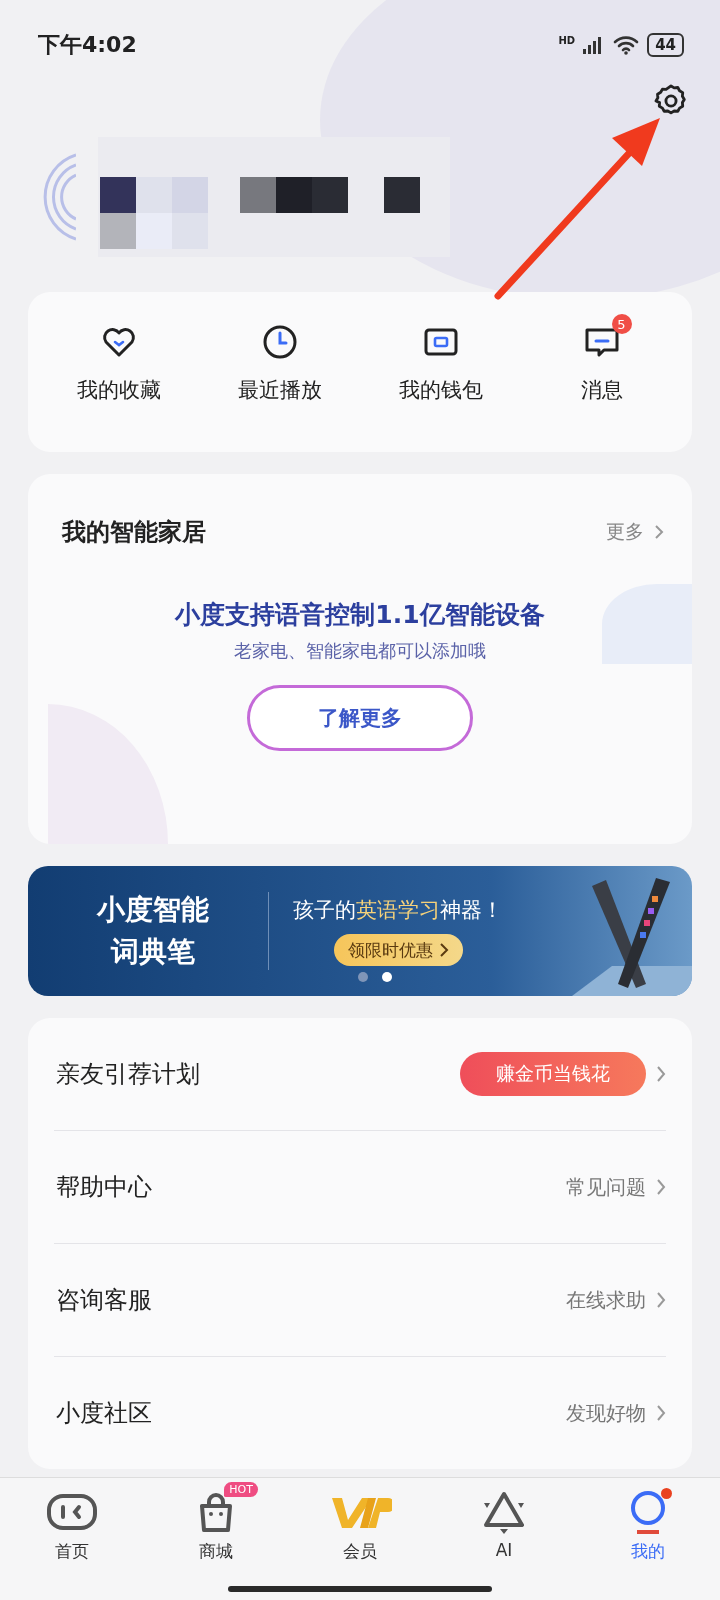  I want to click on count-badge: 5, so click(621, 324).